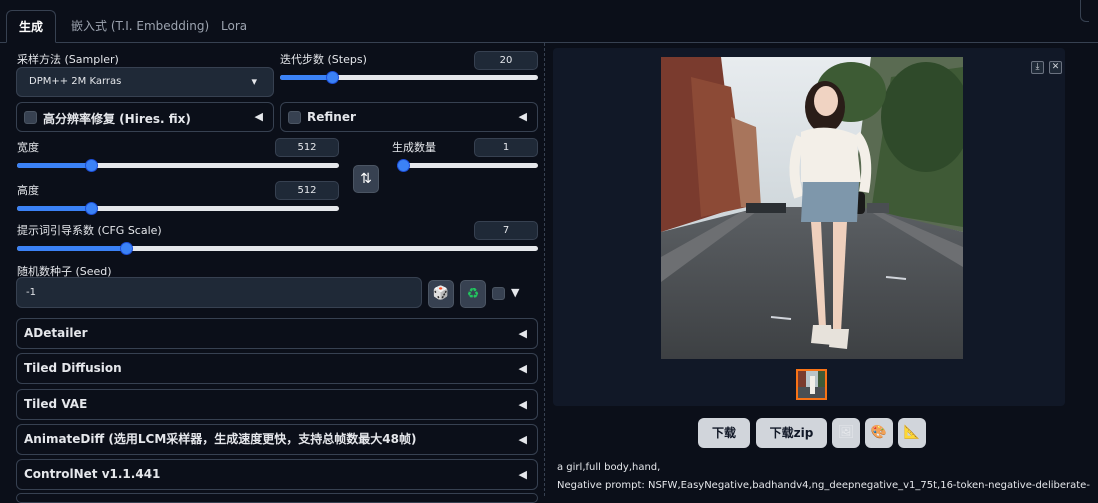  What do you see at coordinates (254, 81) in the screenshot?
I see `chevron-down-icon: ▾` at bounding box center [254, 81].